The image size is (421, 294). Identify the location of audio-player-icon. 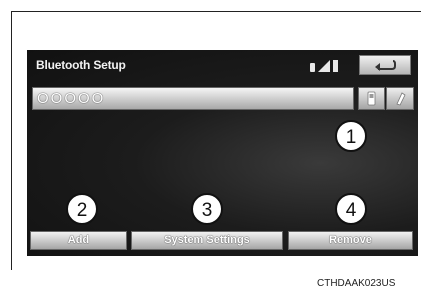
(401, 99).